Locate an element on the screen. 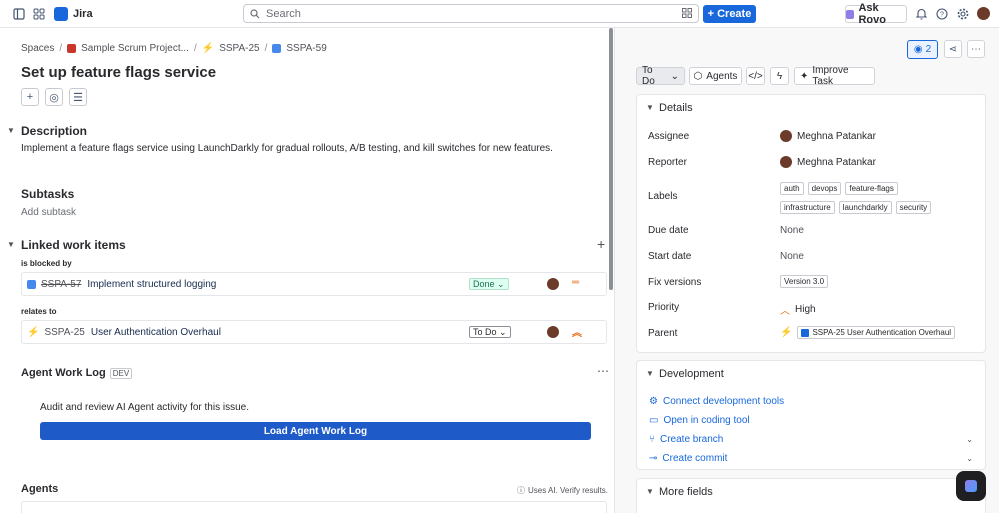 Image resolution: width=999 pixels, height=513 pixels. parent-field: ⚡ SSPA-25 User Authentication Overhaul is located at coordinates (868, 332).